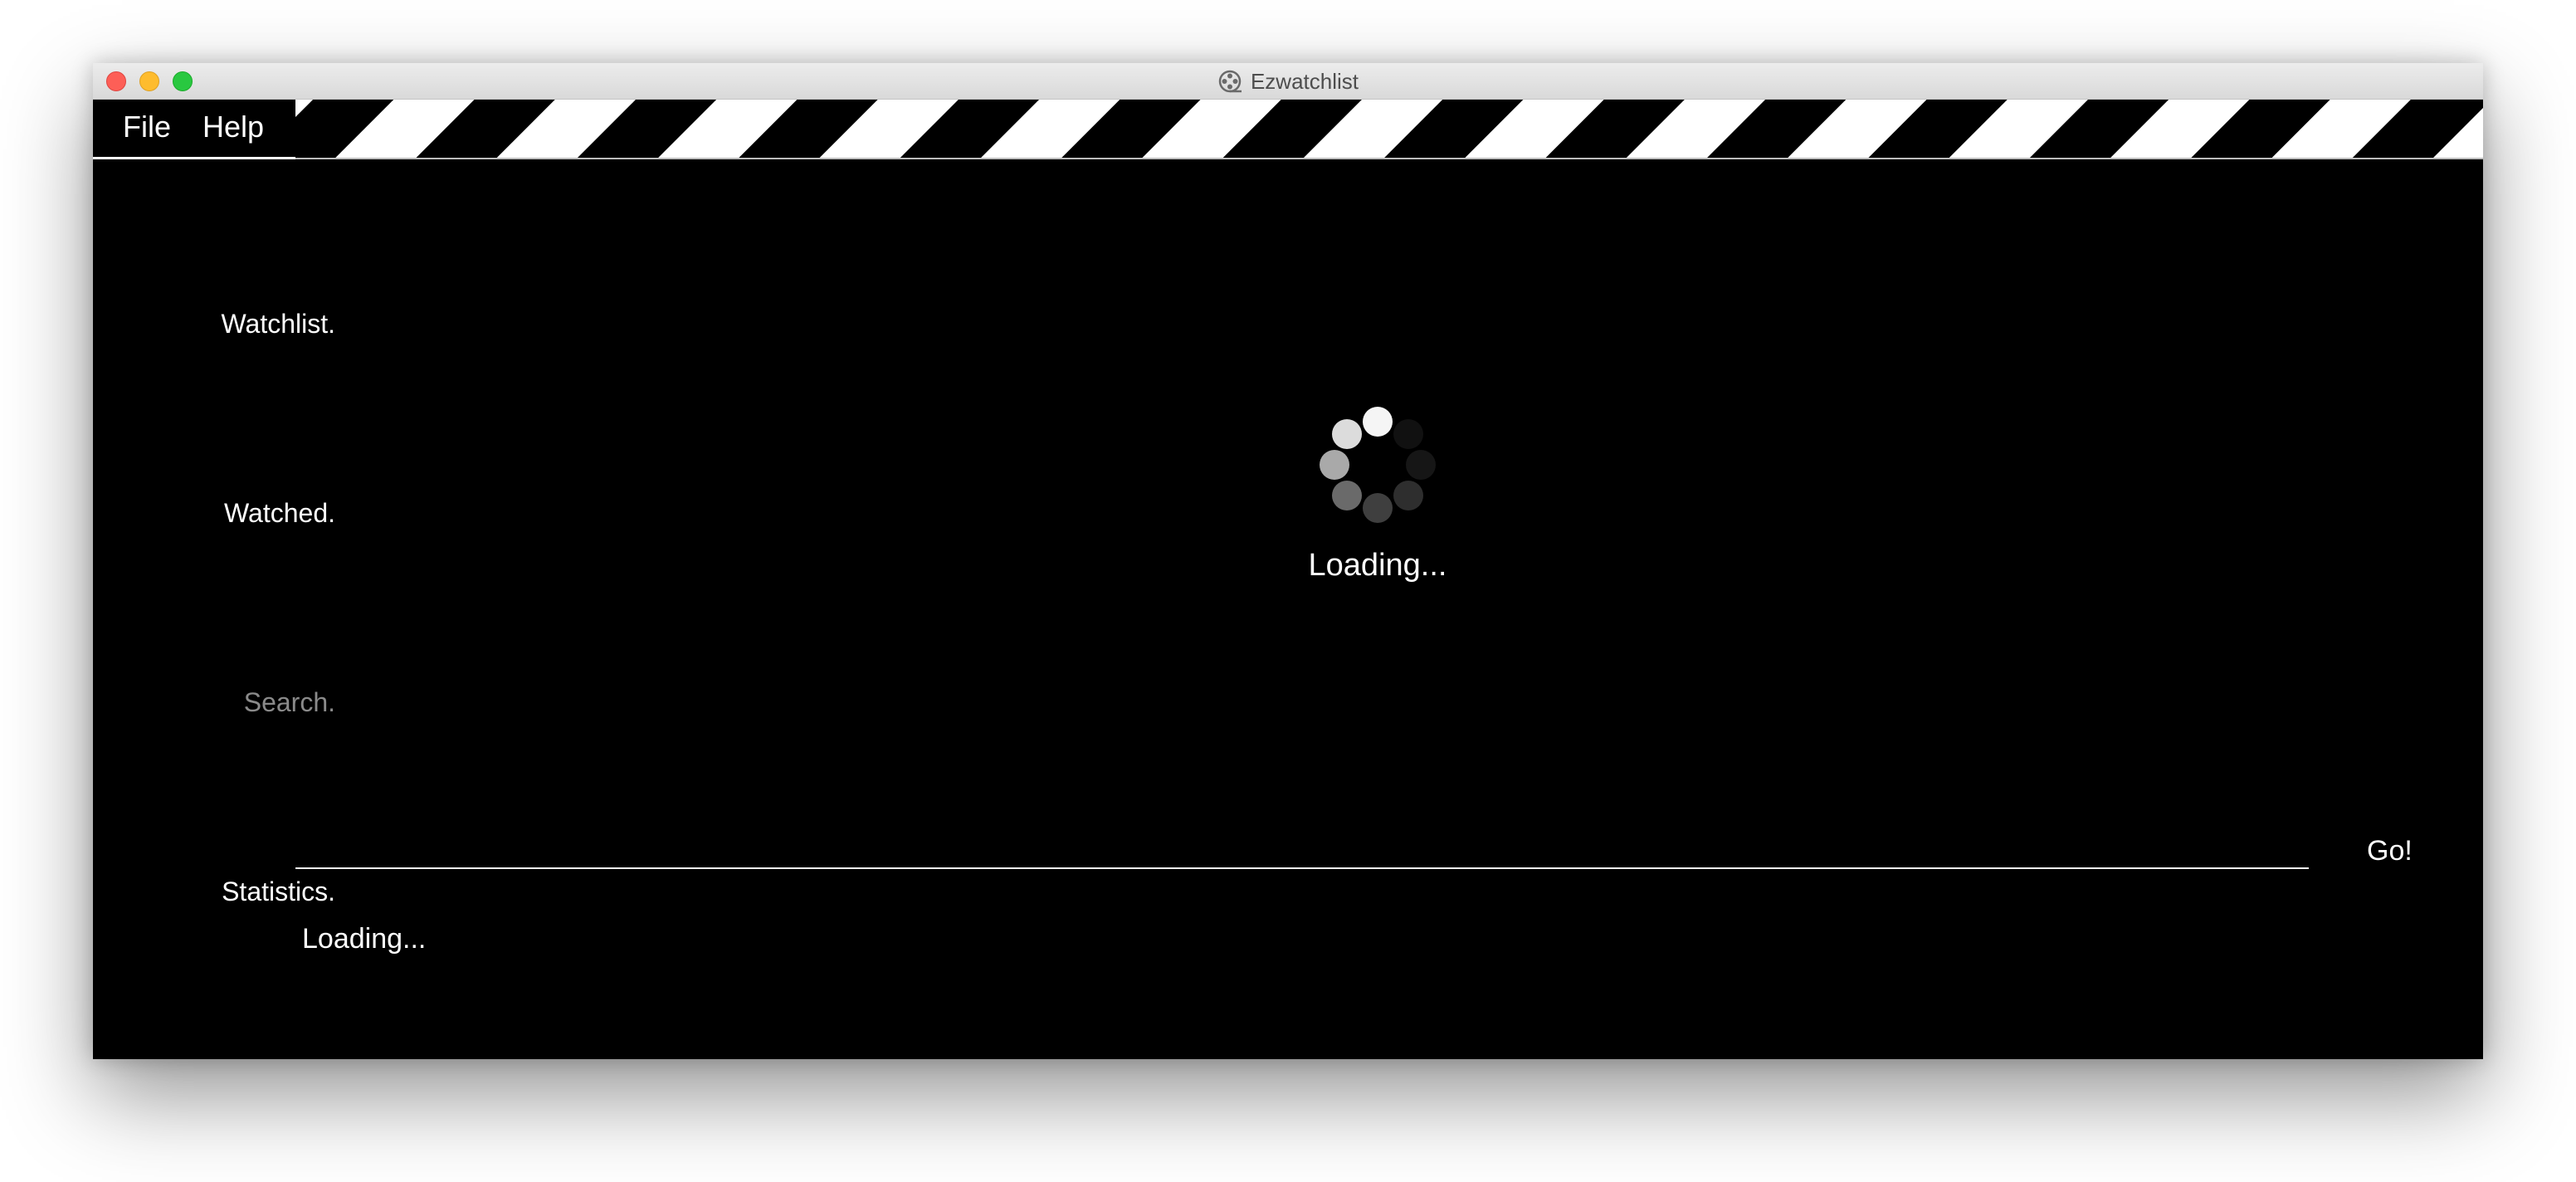  What do you see at coordinates (1305, 81) in the screenshot?
I see `window-title-text: Ezwatchlist` at bounding box center [1305, 81].